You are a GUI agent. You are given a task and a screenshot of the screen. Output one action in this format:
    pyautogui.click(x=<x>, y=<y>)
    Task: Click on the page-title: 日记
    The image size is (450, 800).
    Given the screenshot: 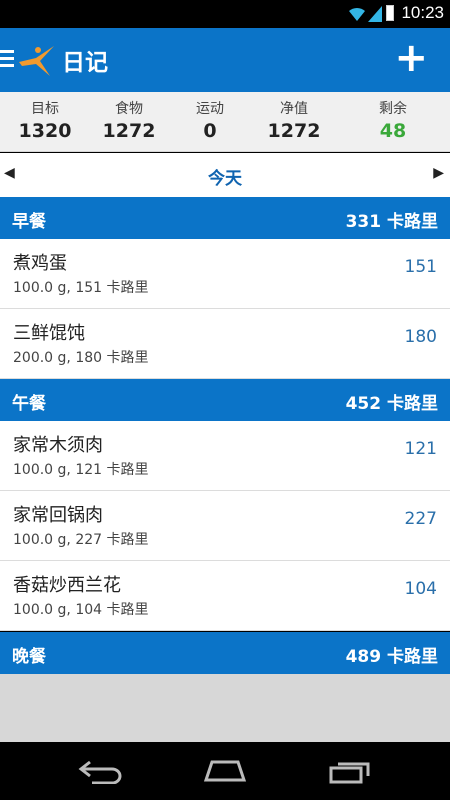 What is the action you would take?
    pyautogui.click(x=85, y=63)
    